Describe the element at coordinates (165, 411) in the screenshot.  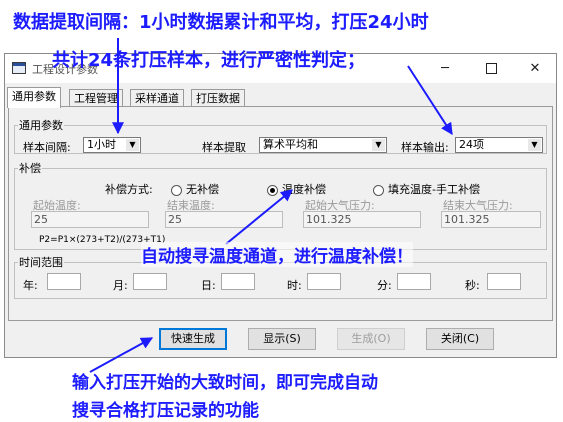
I see `annotation-line-5: 搜寻合格打压记录的功能` at that location.